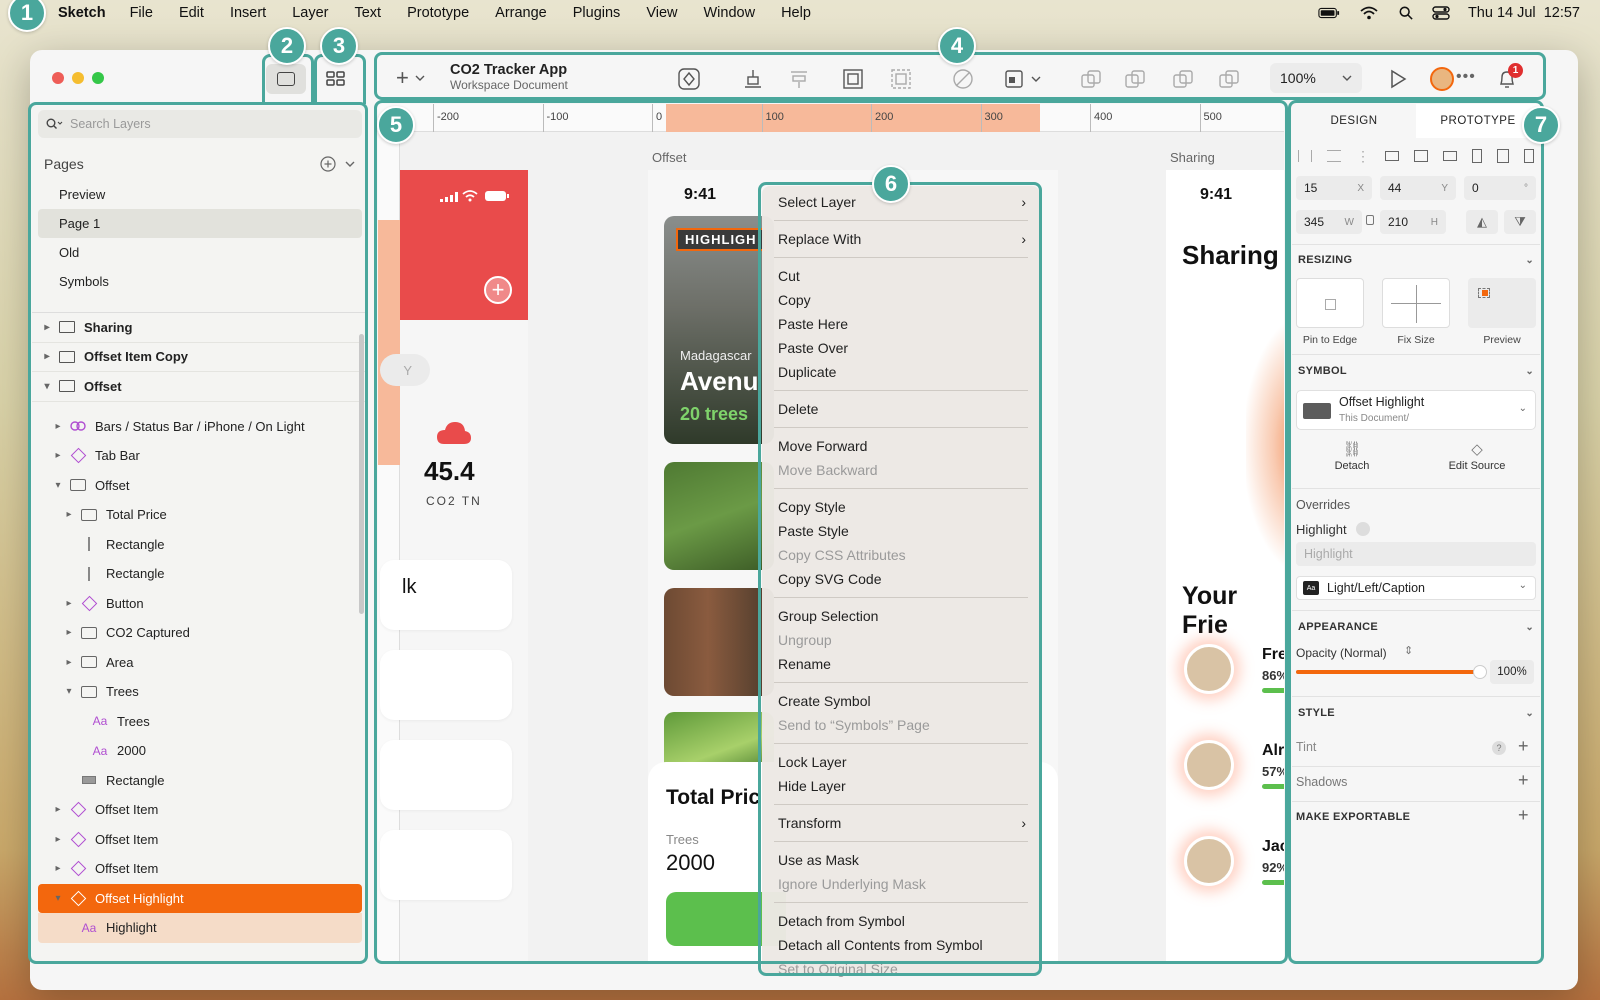 This screenshot has height=1000, width=1600. What do you see at coordinates (1135, 79) in the screenshot?
I see `subtract-icon` at bounding box center [1135, 79].